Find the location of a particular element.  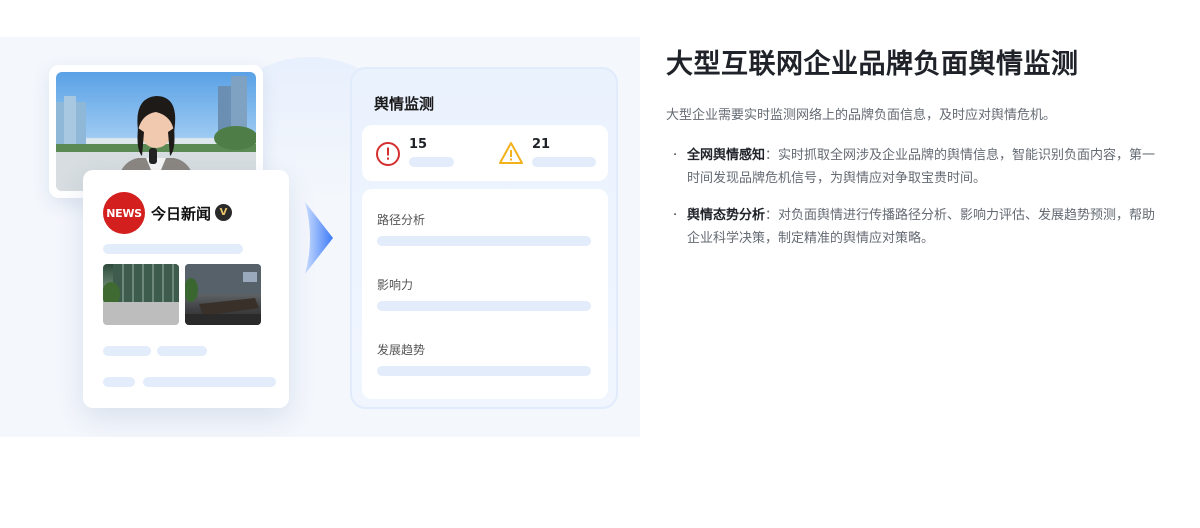

monitor-title: 舆情监测 is located at coordinates (404, 104).